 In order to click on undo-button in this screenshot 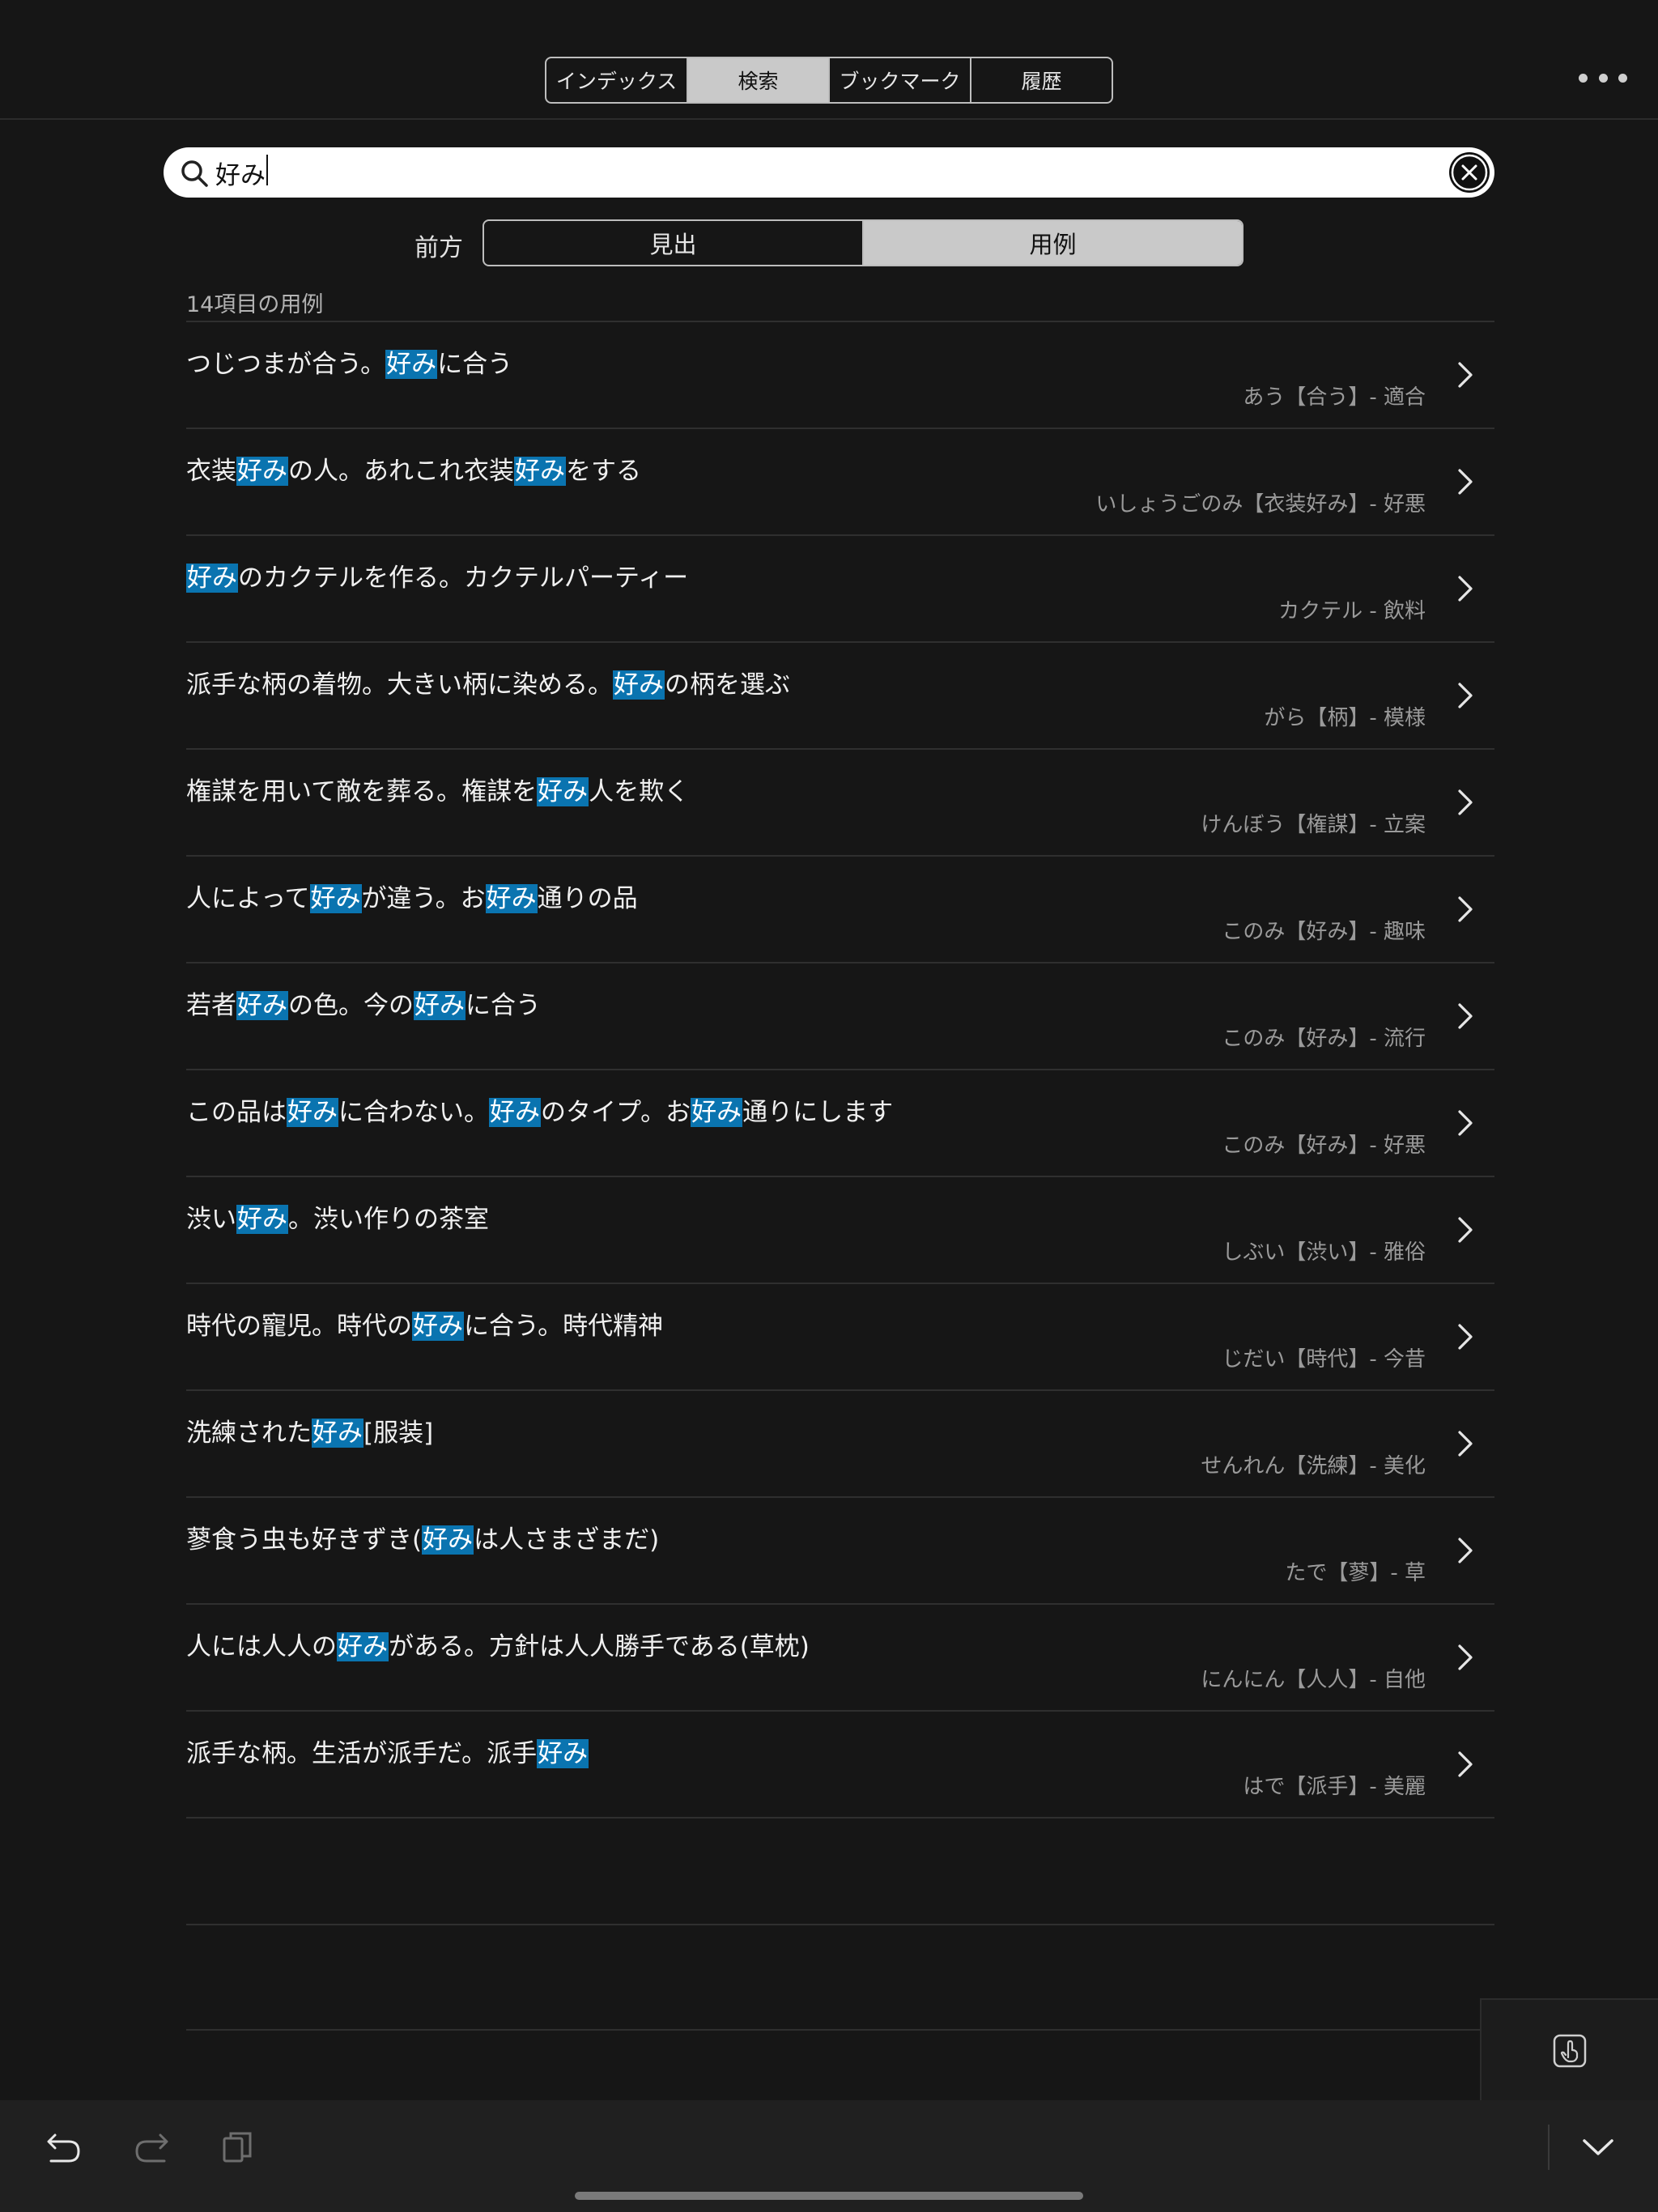, I will do `click(63, 2148)`.